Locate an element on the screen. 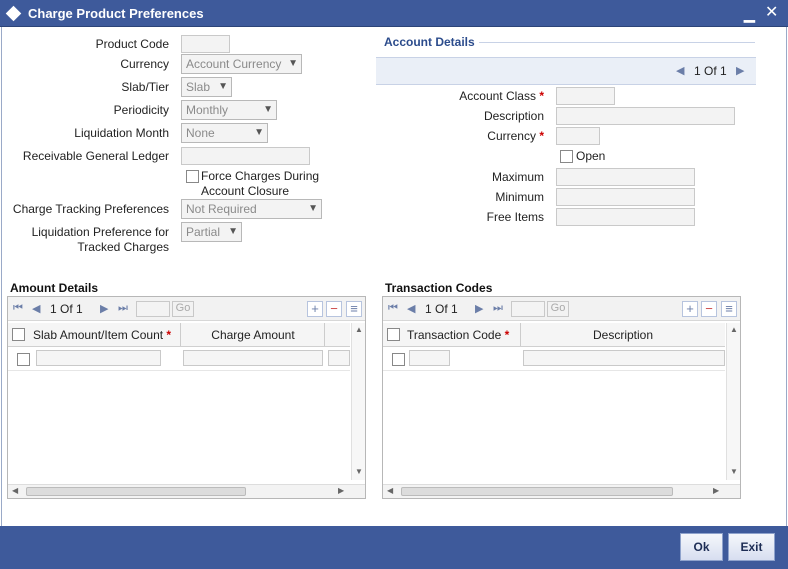  free-items-field is located at coordinates (625, 217).